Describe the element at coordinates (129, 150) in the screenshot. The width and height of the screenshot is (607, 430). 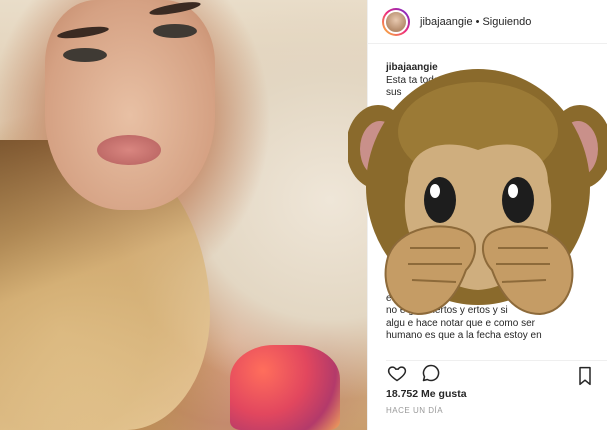
I see `photo-lips` at that location.